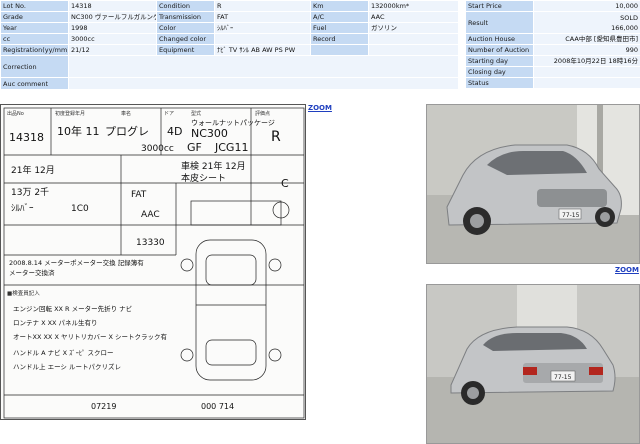 The width and height of the screenshot is (640, 444). I want to click on auction-value: 10,000, so click(586, 6).